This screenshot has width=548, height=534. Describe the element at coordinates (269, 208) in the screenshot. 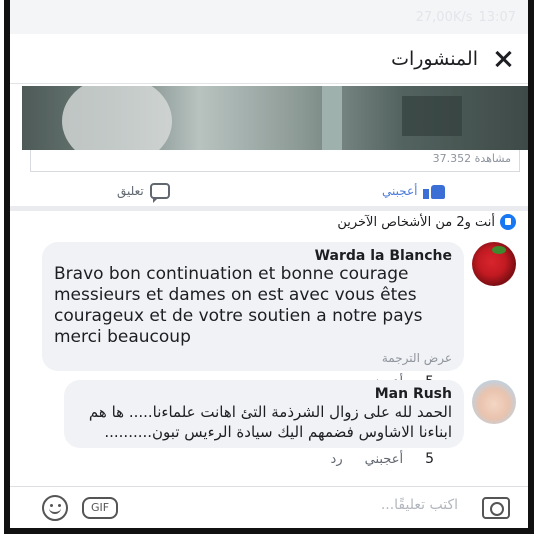

I see `divider` at that location.